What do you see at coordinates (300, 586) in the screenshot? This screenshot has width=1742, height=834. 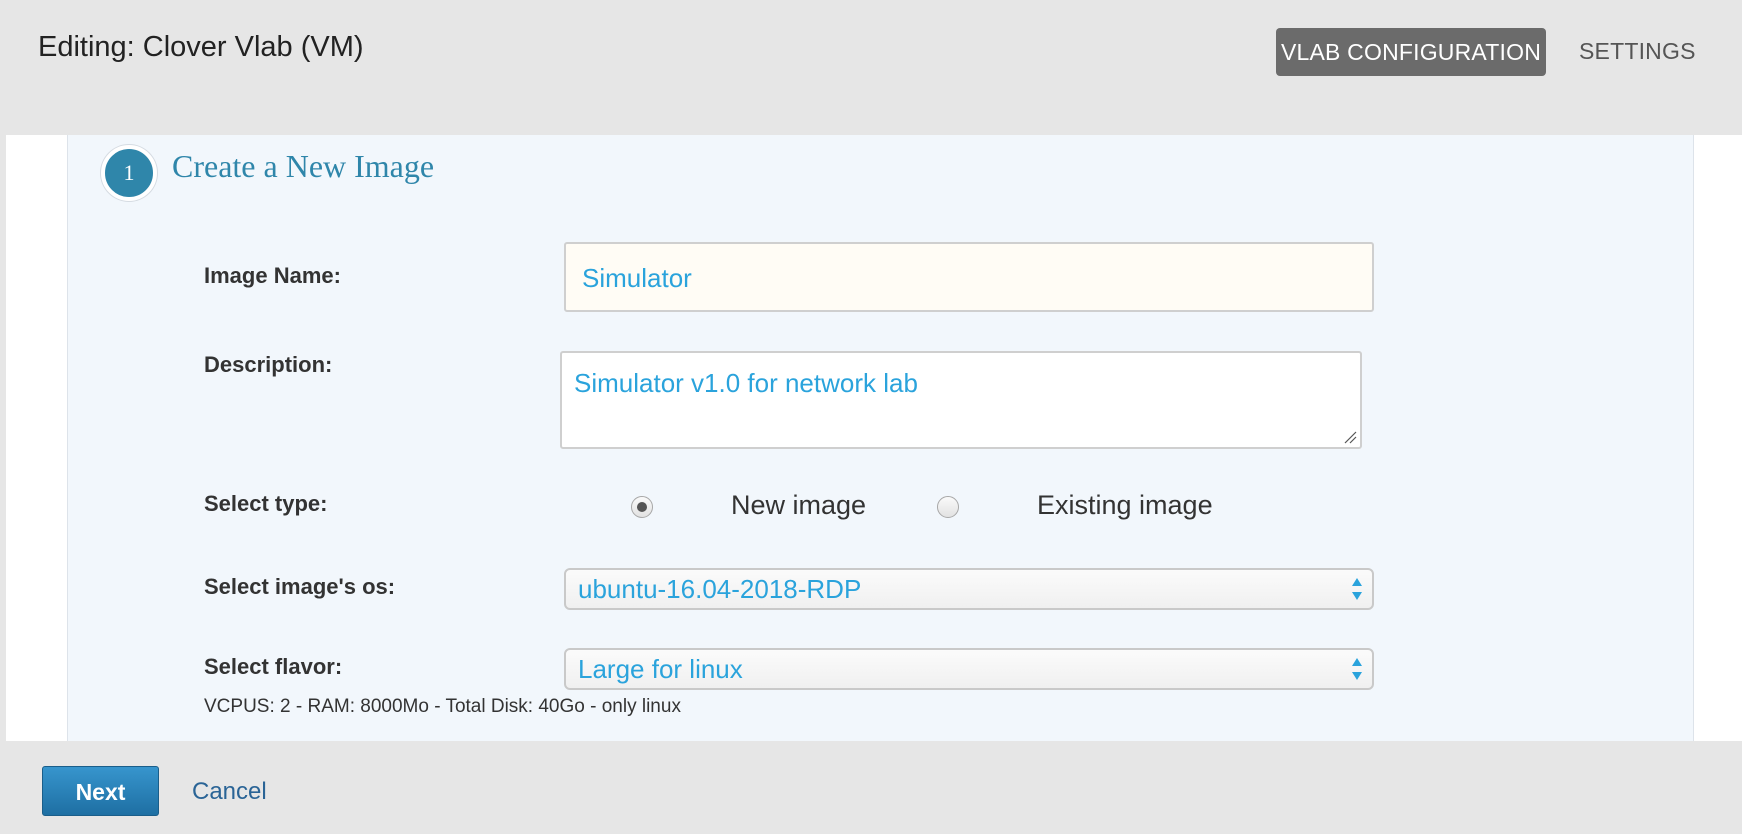 I see `image-os-label: Select image's os:` at bounding box center [300, 586].